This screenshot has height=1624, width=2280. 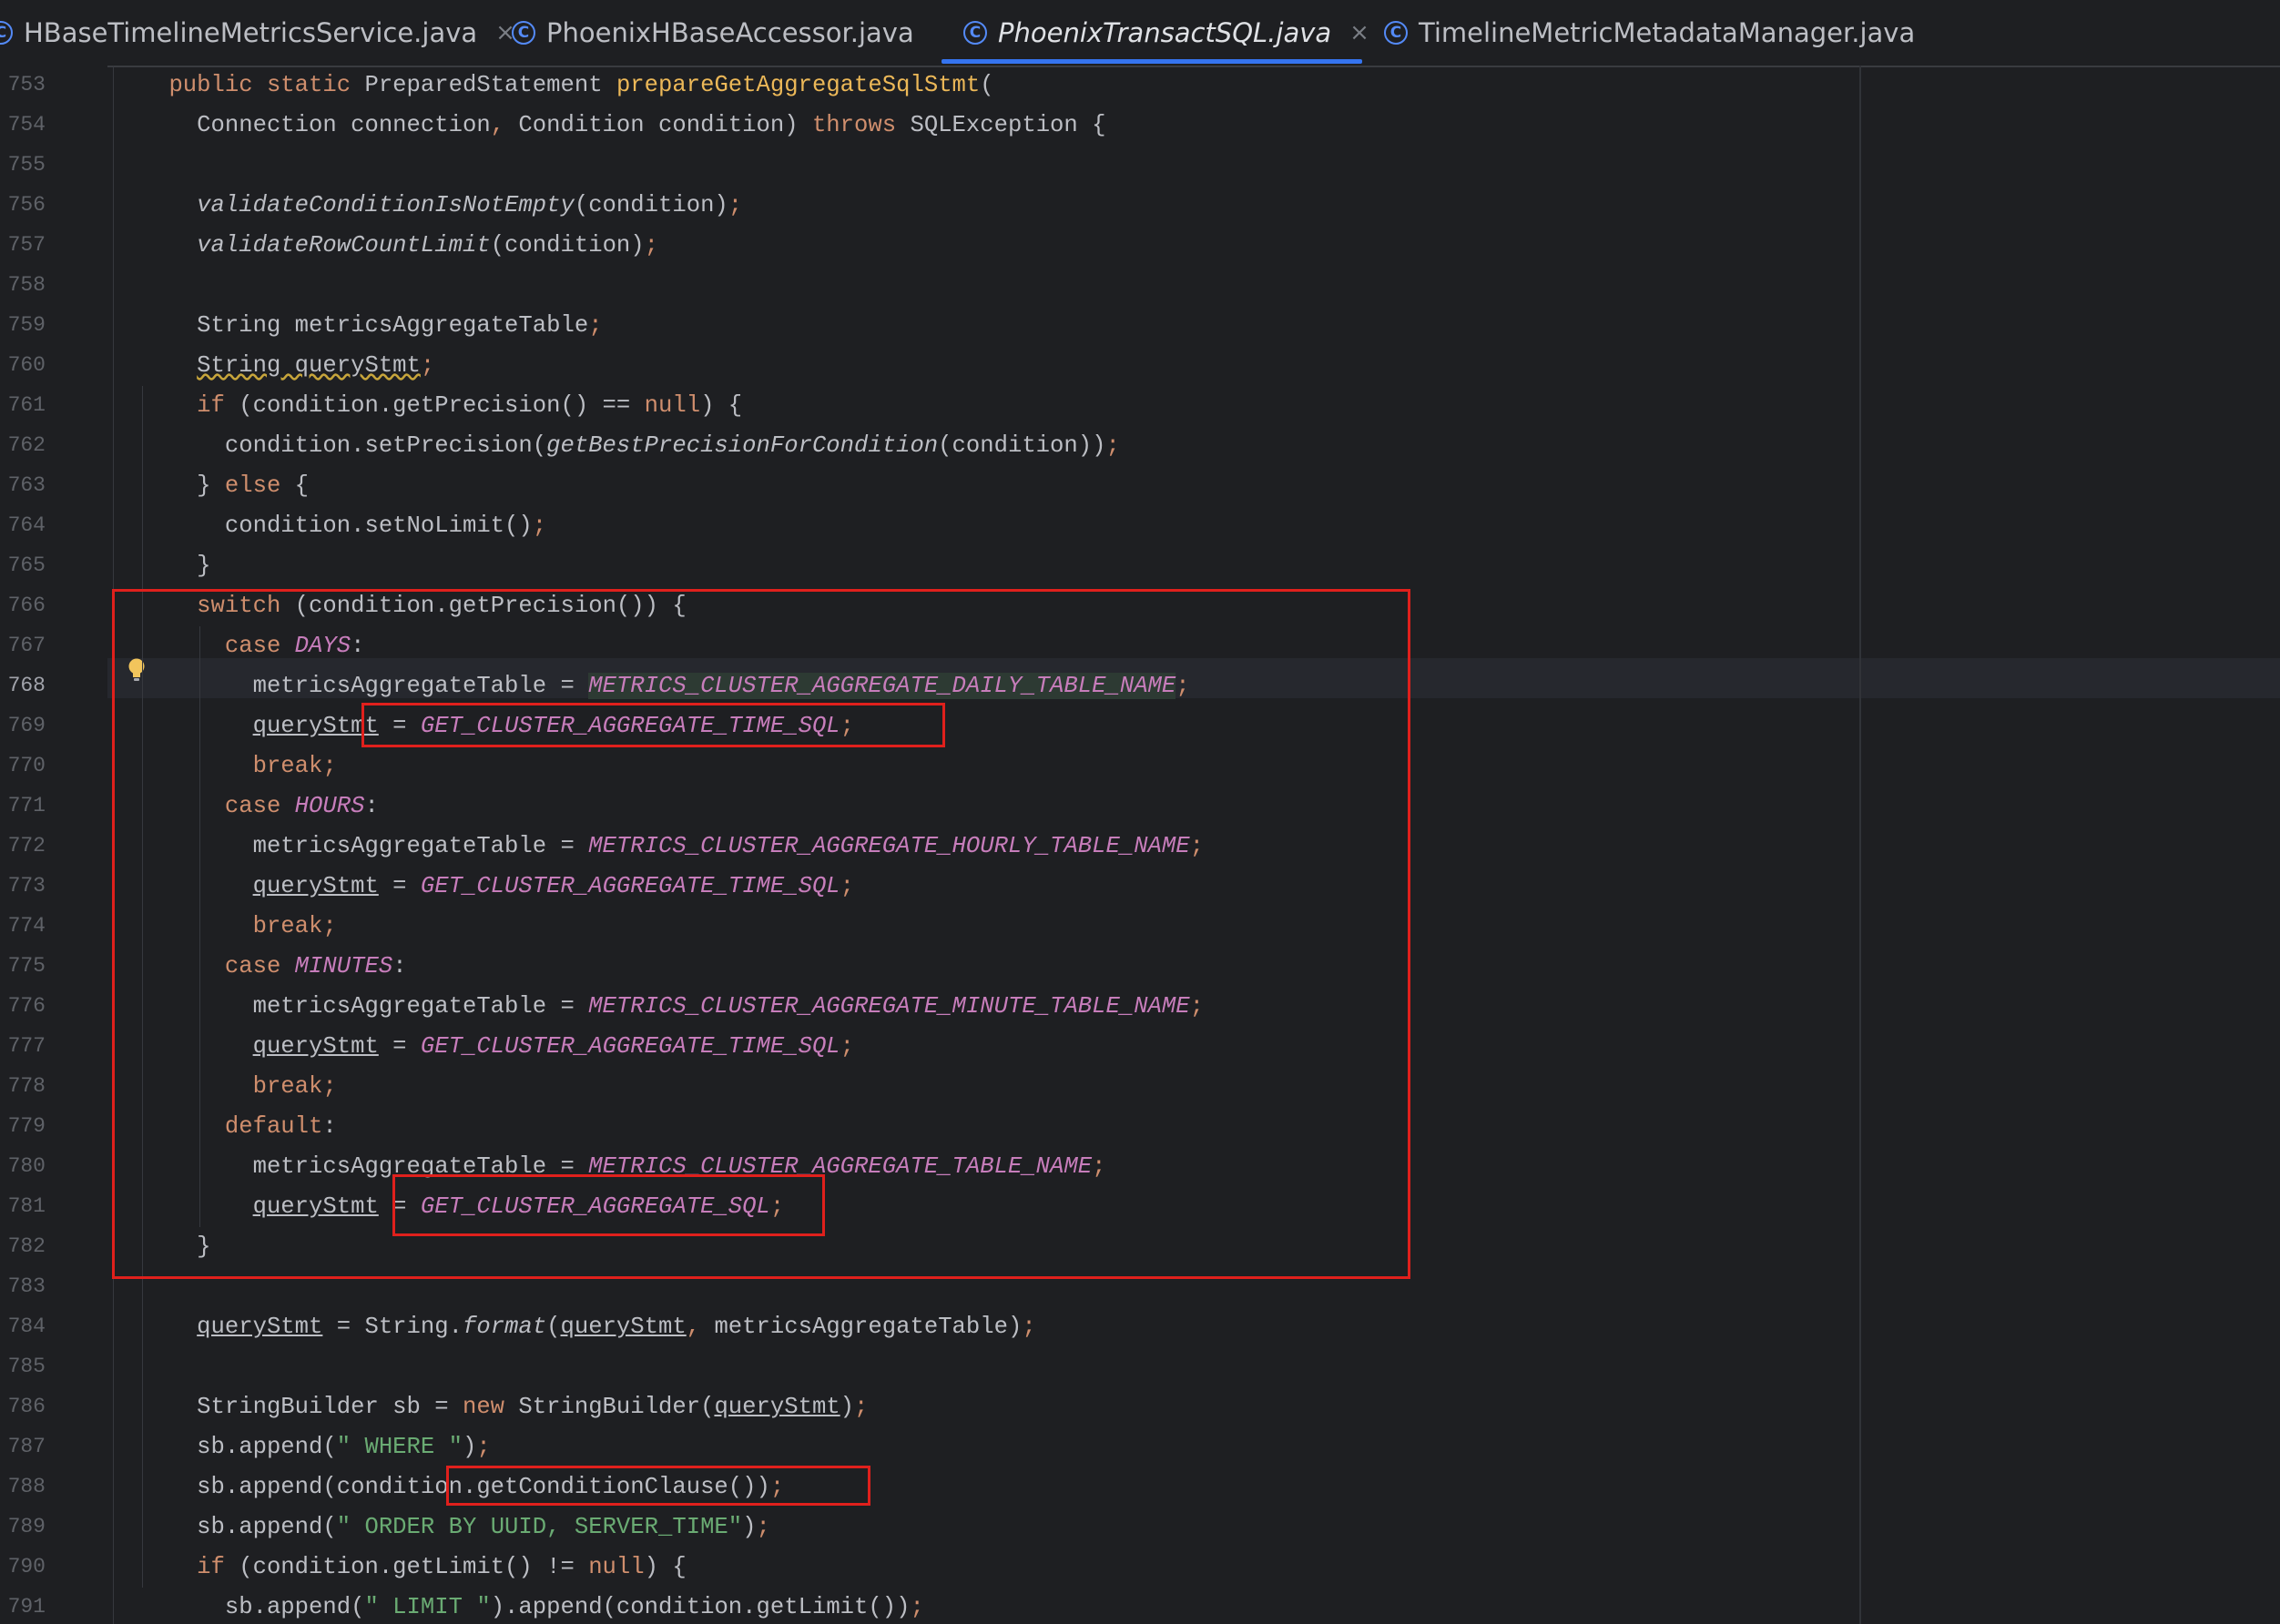 I want to click on line-number: 767, so click(x=23, y=646).